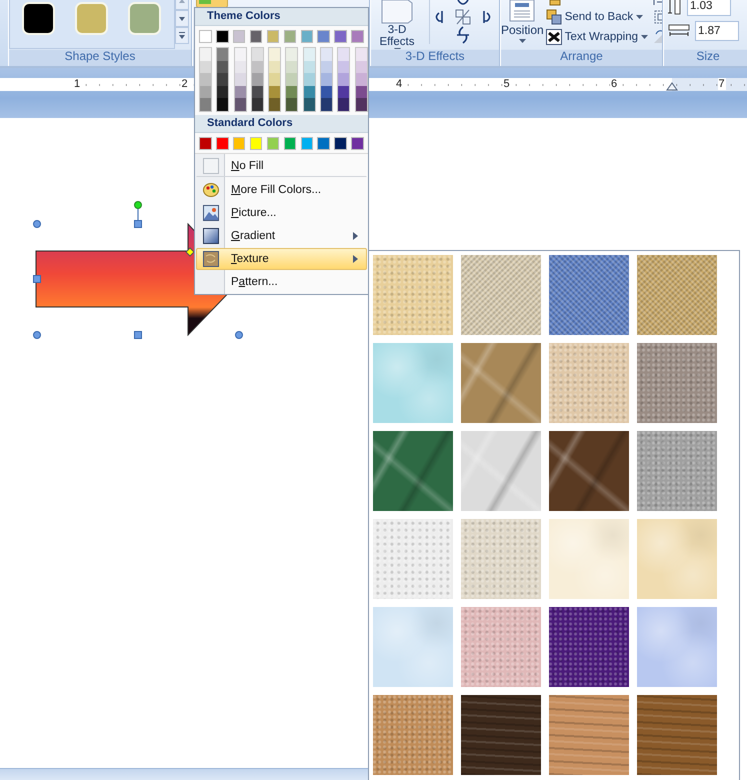 The width and height of the screenshot is (747, 780). Describe the element at coordinates (397, 24) in the screenshot. I see `3d-effects-button: 3-D Effects` at that location.